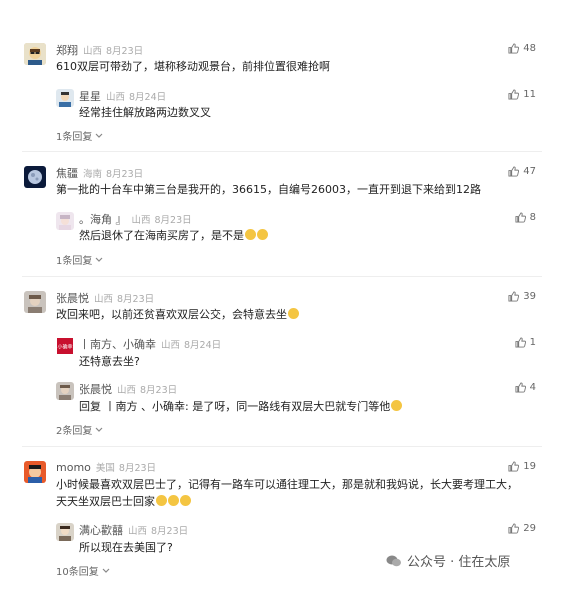 This screenshot has width=574, height=602. I want to click on comment-author: 郑翔 山西 8月23日, so click(99, 50).